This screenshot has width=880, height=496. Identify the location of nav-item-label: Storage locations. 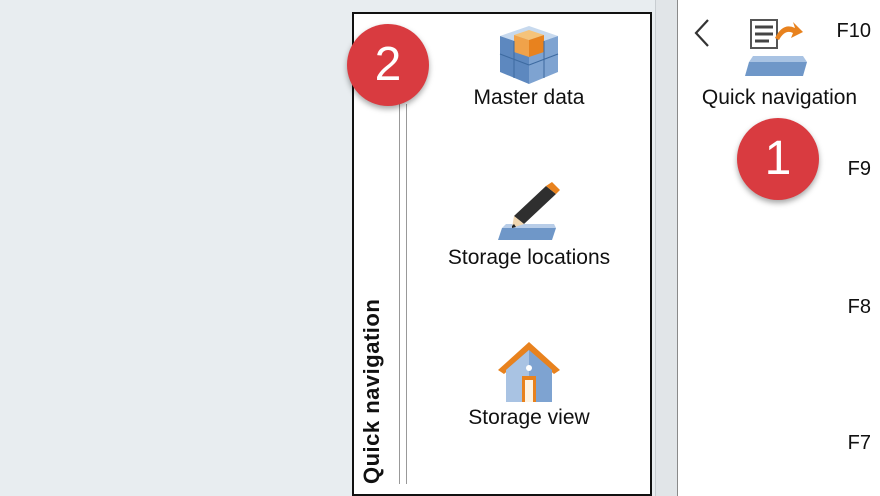
(529, 257).